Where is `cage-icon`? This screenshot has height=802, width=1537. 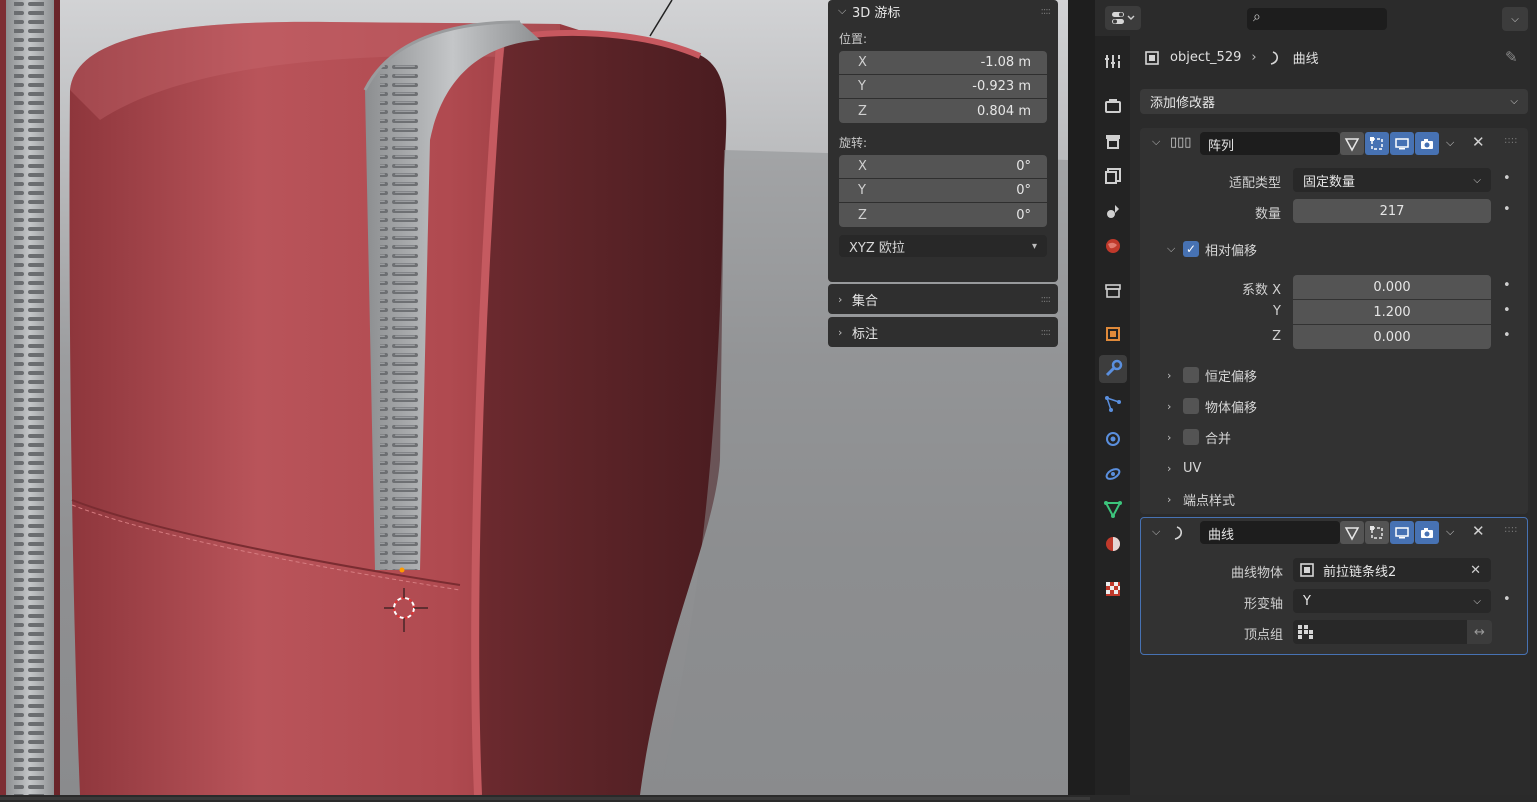
cage-icon is located at coordinates (1352, 144).